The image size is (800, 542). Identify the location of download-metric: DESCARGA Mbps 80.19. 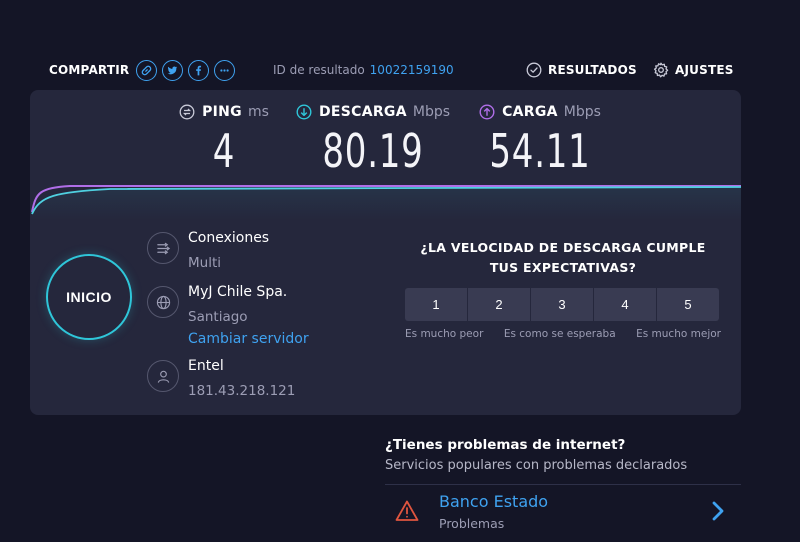
(373, 138).